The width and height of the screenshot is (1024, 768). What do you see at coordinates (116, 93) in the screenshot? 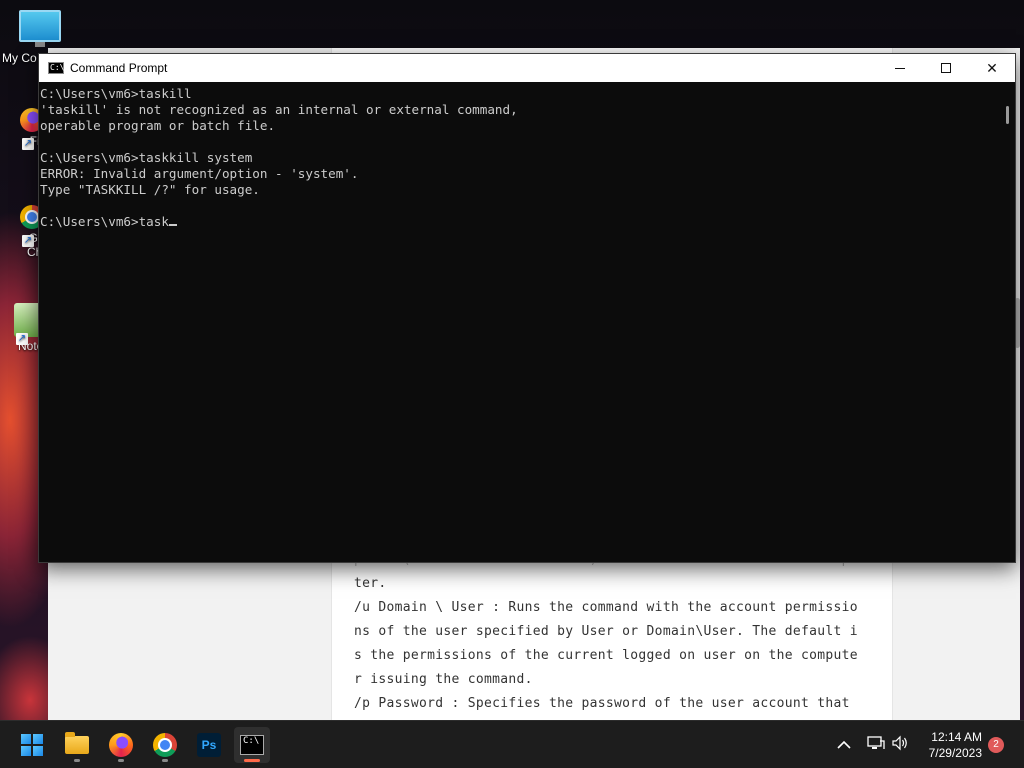
I see `terminal-line: C:\Users\vm6>taskill` at bounding box center [116, 93].